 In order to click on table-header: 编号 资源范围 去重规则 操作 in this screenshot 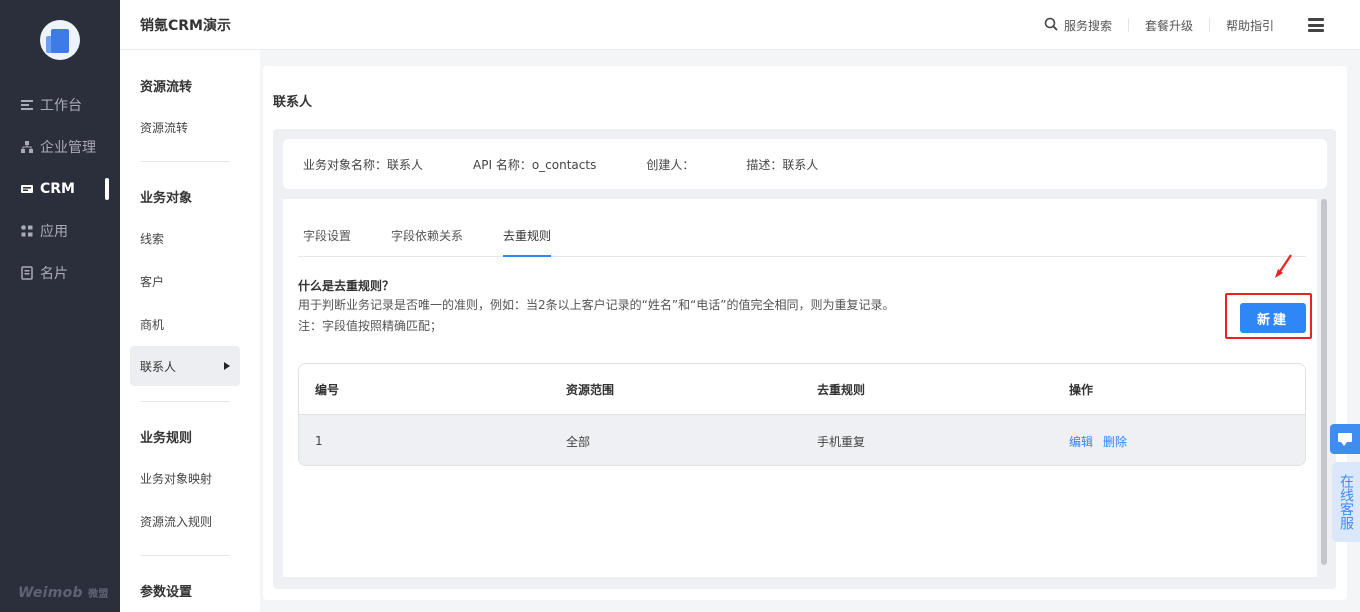, I will do `click(802, 389)`.